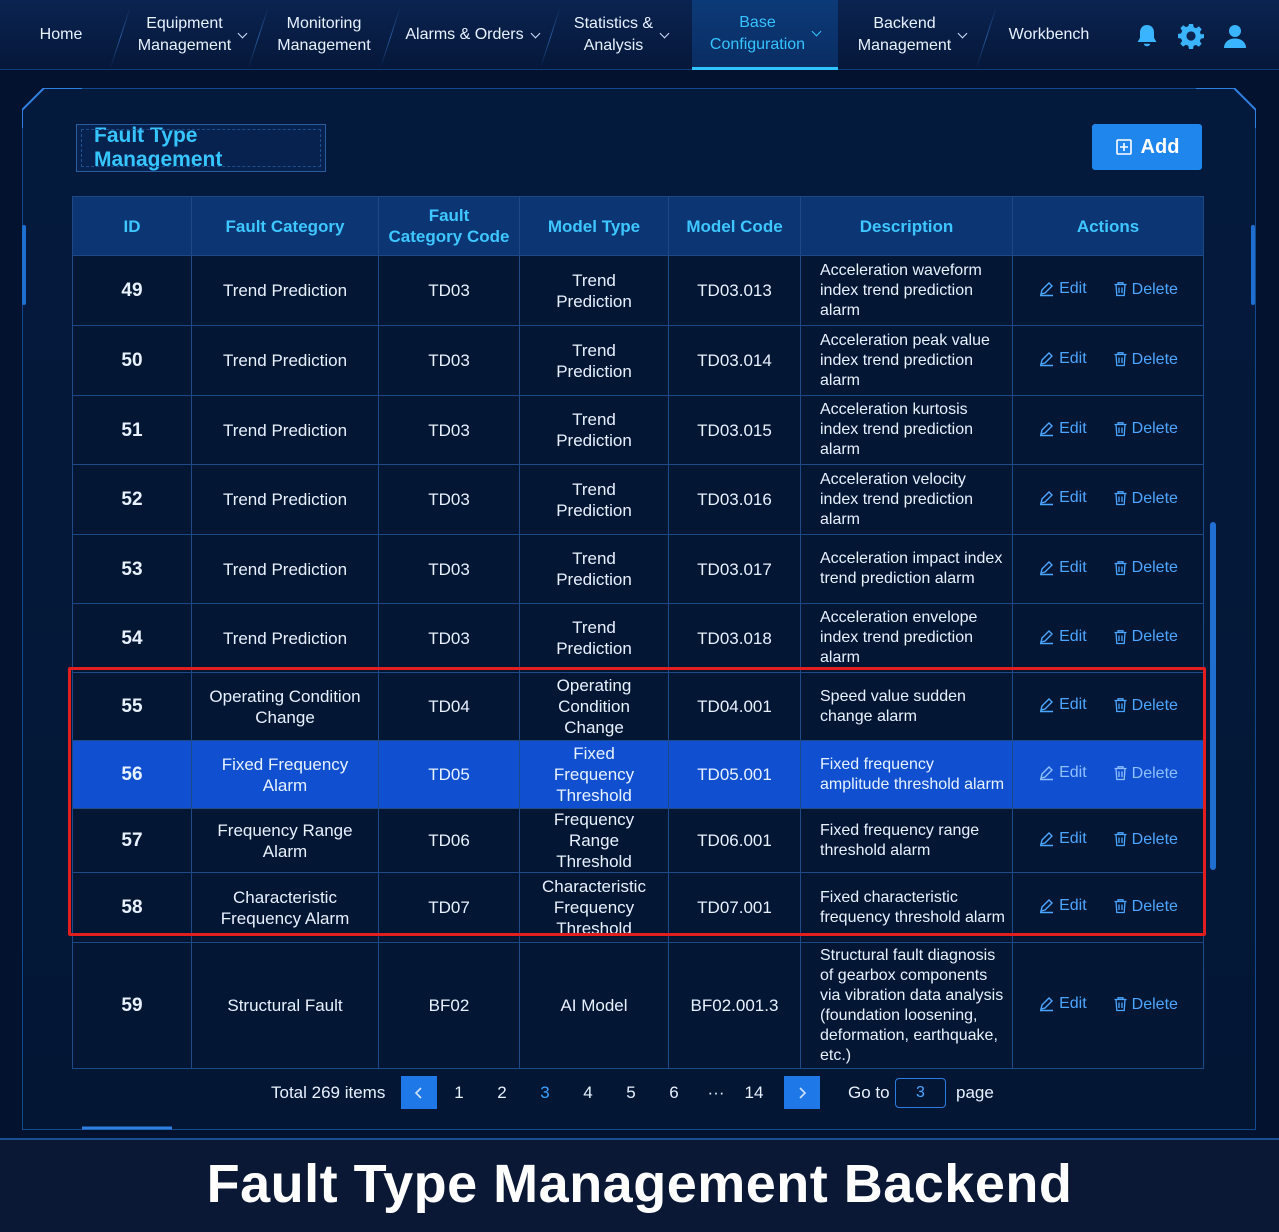 The height and width of the screenshot is (1232, 1279). What do you see at coordinates (449, 774) in the screenshot?
I see `cell-fault-category-code: TD05` at bounding box center [449, 774].